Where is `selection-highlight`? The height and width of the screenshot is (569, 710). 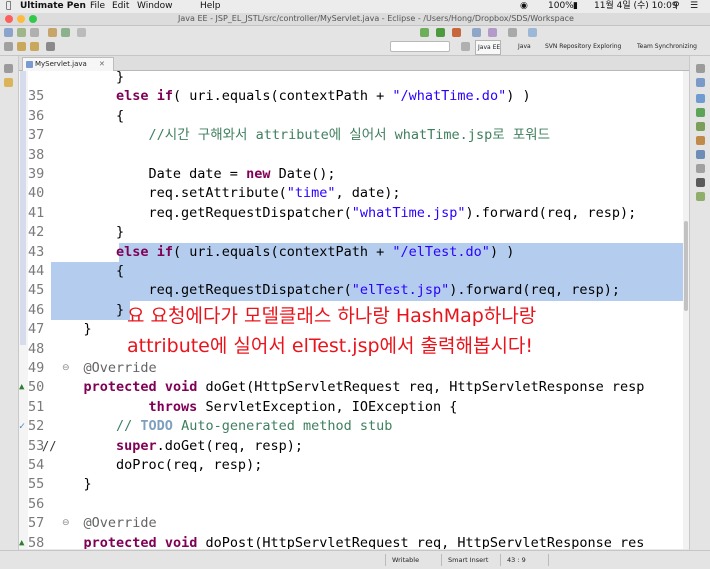 selection-highlight is located at coordinates (367, 272).